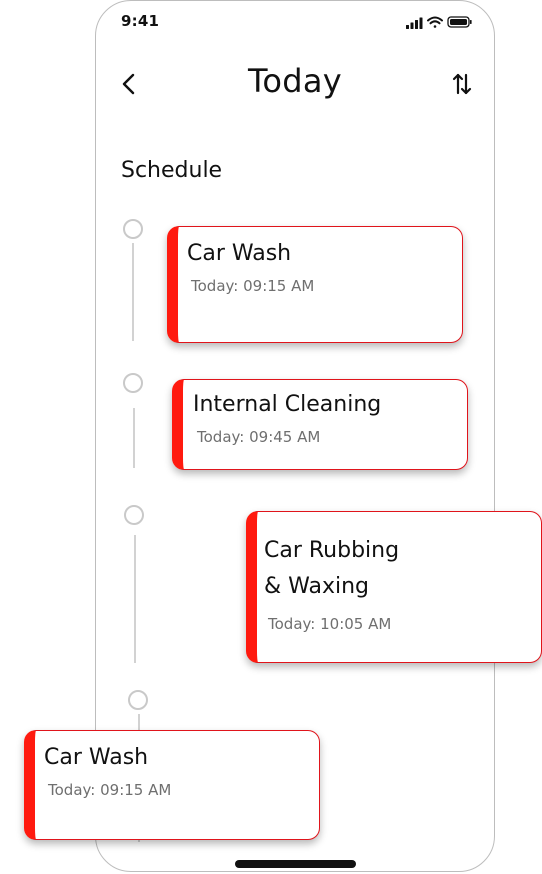 The height and width of the screenshot is (874, 542). Describe the element at coordinates (330, 624) in the screenshot. I see `card-time: Today: 10:05 AM` at that location.